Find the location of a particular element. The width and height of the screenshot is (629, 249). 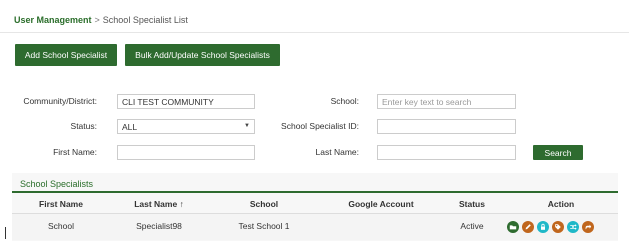

lock-icon is located at coordinates (543, 227).